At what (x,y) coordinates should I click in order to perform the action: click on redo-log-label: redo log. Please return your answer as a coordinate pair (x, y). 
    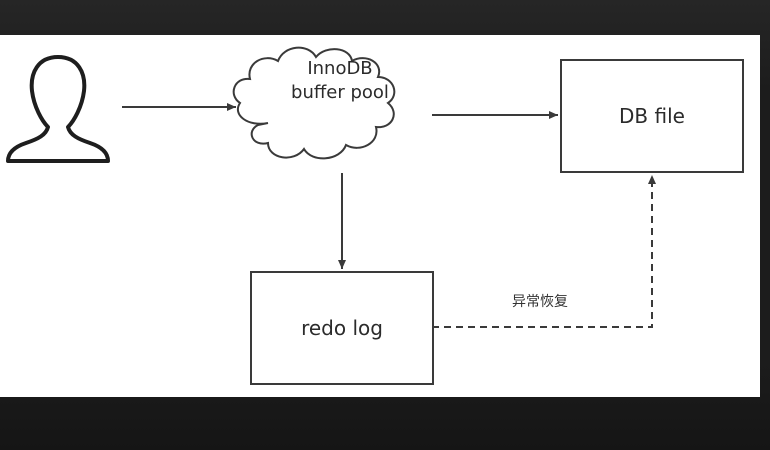
    Looking at the image, I should click on (342, 328).